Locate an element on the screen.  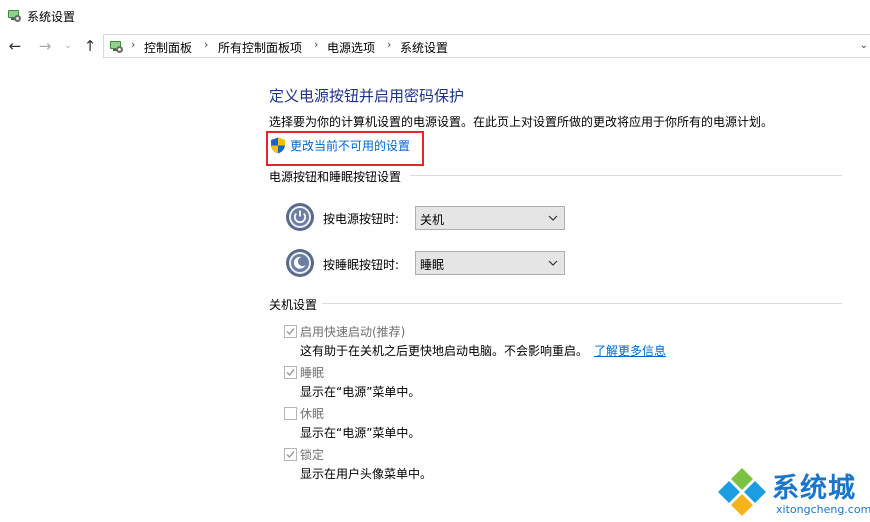
page-title: 定义电源按钮并启用密码保护 is located at coordinates (367, 96).